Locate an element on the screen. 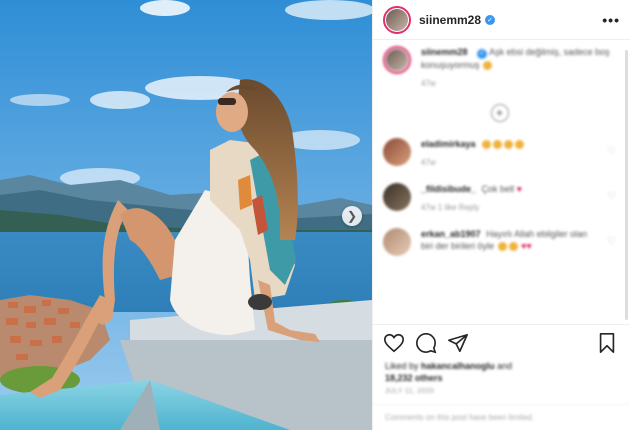 The height and width of the screenshot is (430, 630). comment-username: erkan_ab1907 is located at coordinates (451, 234).